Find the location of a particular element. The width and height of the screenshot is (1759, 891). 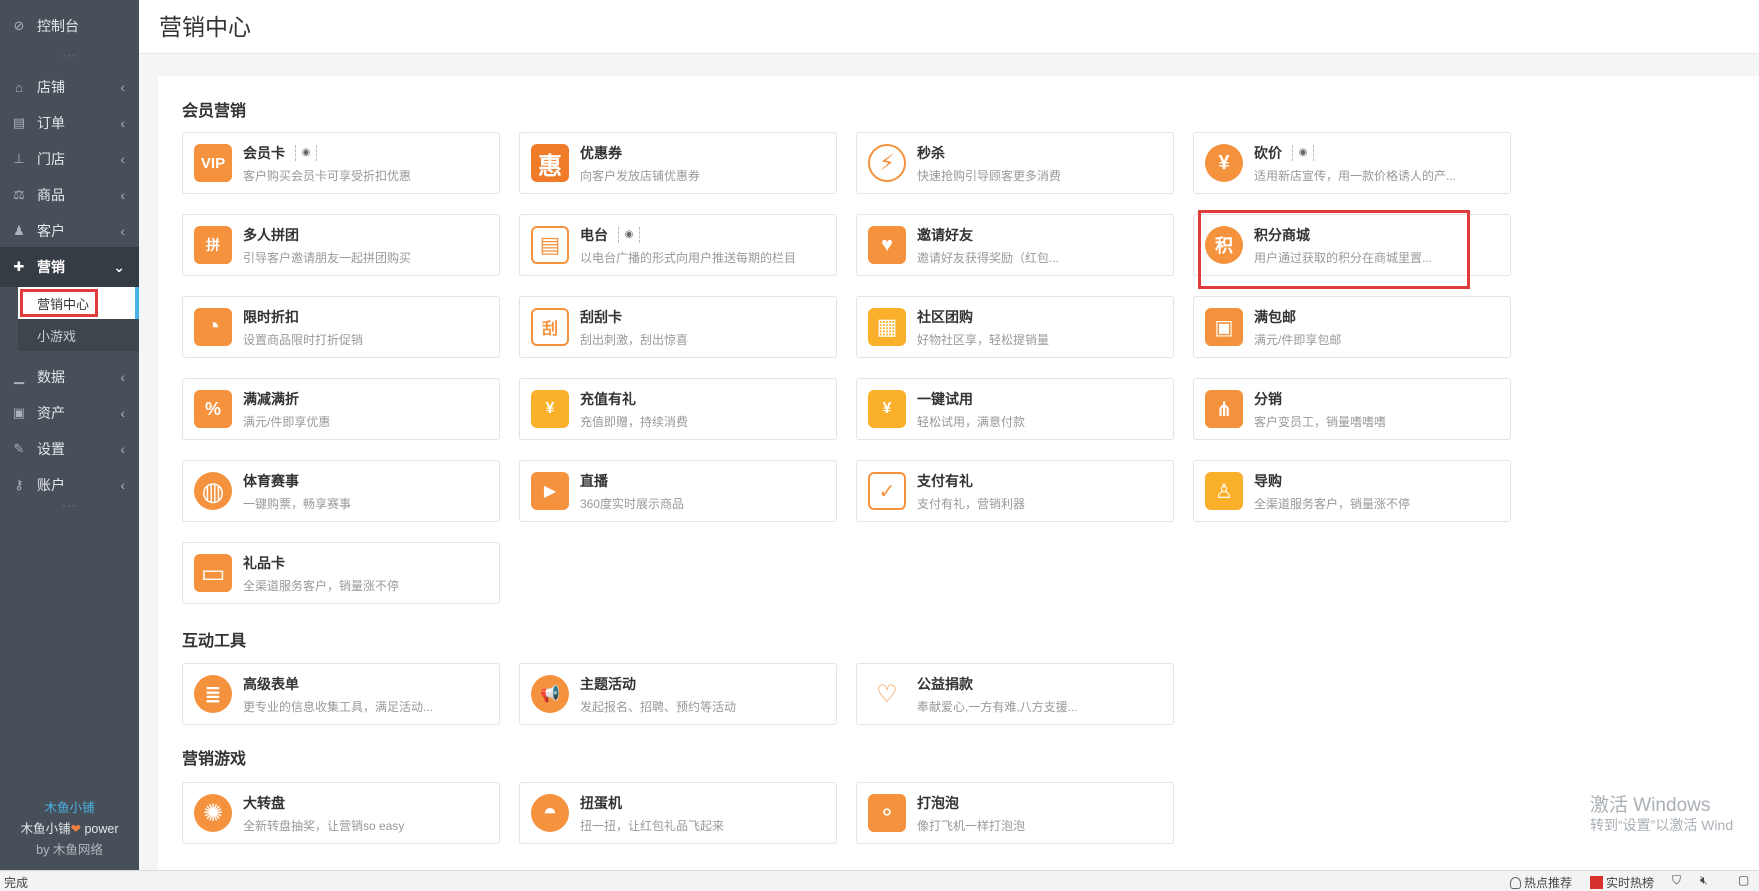

marketing-card: ◍ 体育赛事 一键购票，畅享赛事 is located at coordinates (341, 491).